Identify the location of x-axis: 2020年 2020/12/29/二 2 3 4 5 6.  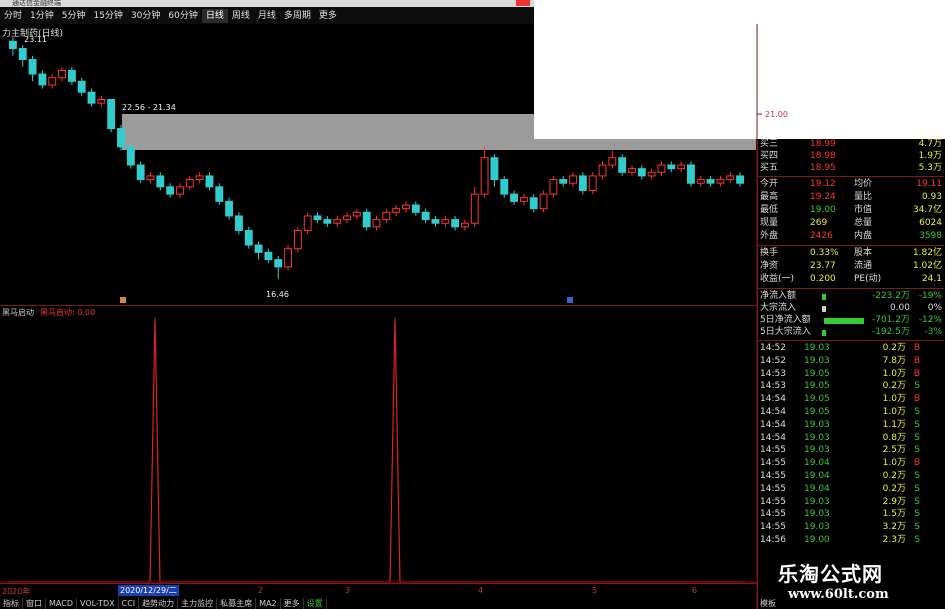
(378, 590).